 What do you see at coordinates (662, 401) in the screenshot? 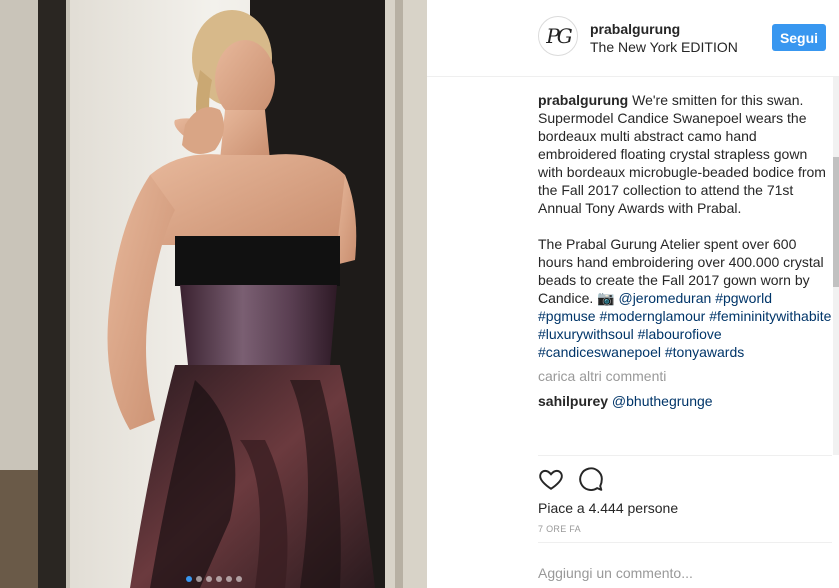
I see `comment-mention-link: @bhuthegrunge` at bounding box center [662, 401].